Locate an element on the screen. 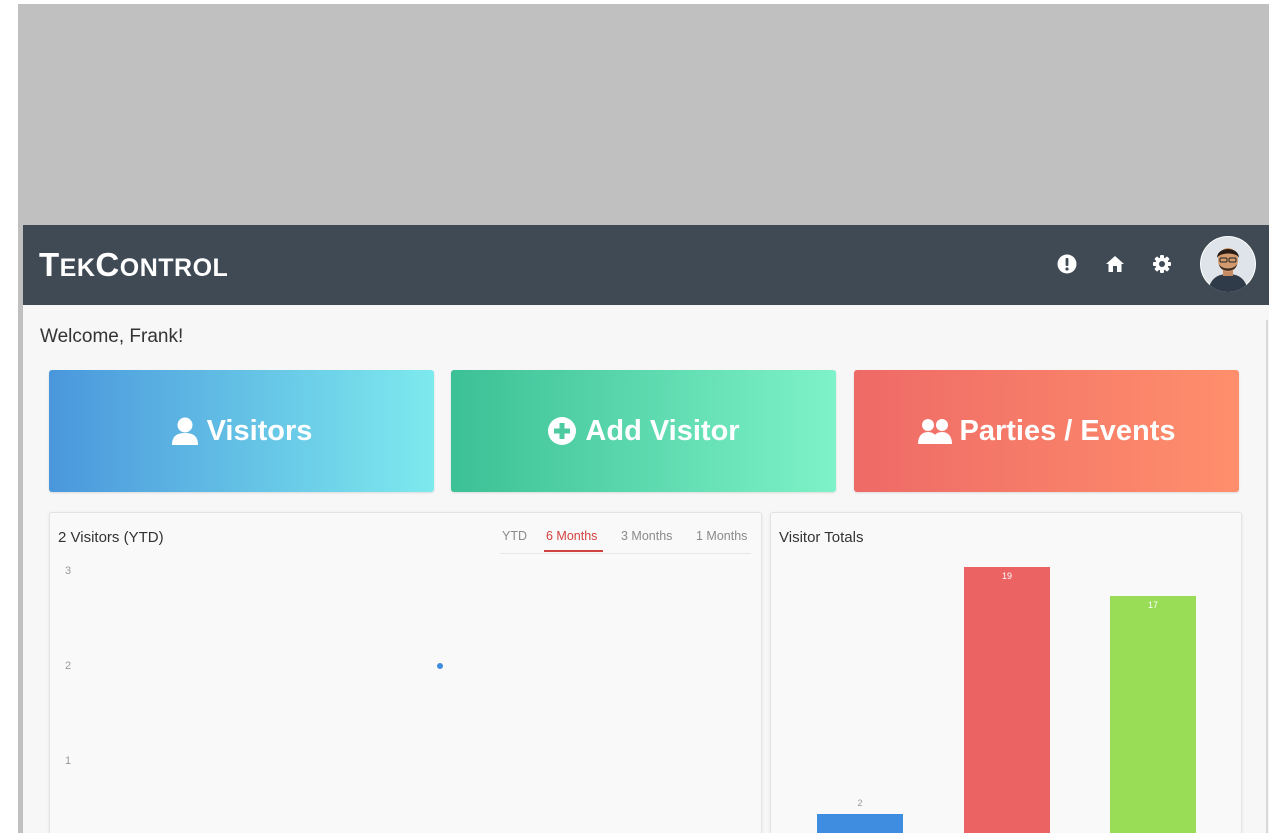 Image resolution: width=1269 pixels, height=833 pixels. add-visitor-tile: Add Visitor is located at coordinates (643, 431).